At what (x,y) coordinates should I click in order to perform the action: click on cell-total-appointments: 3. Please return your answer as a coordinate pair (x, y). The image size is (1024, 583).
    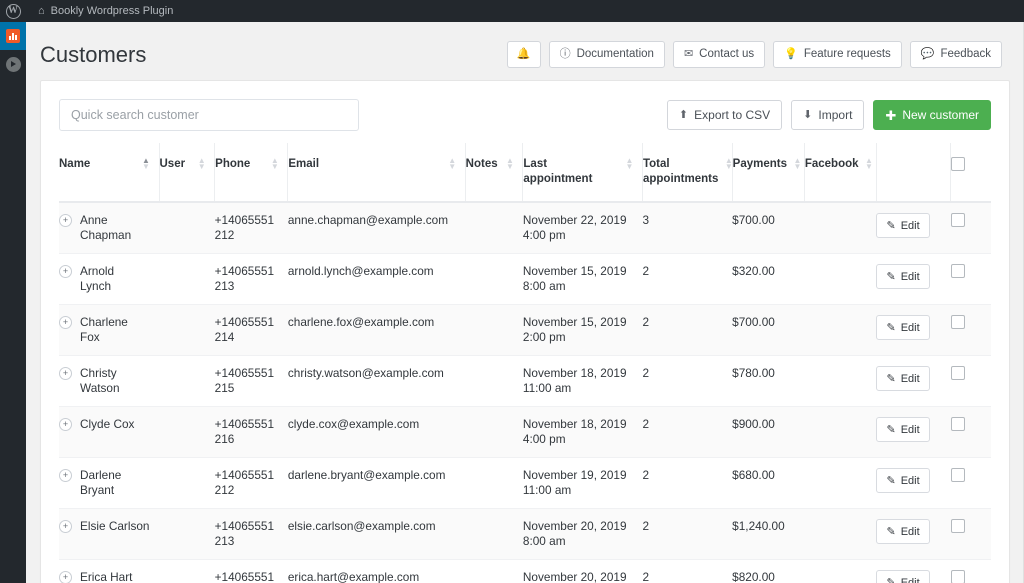
    Looking at the image, I should click on (687, 228).